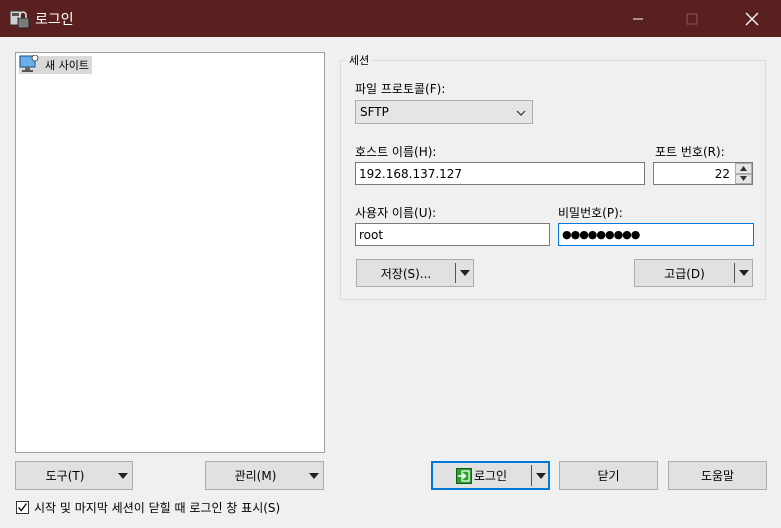 This screenshot has height=528, width=781. Describe the element at coordinates (54, 20) in the screenshot. I see `window-title: 로그인` at that location.